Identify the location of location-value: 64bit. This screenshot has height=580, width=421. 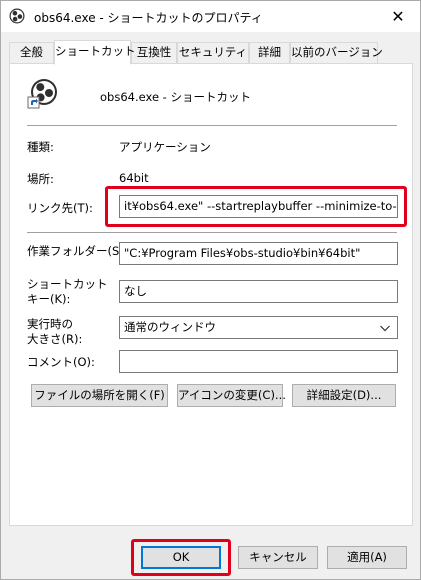
(134, 178).